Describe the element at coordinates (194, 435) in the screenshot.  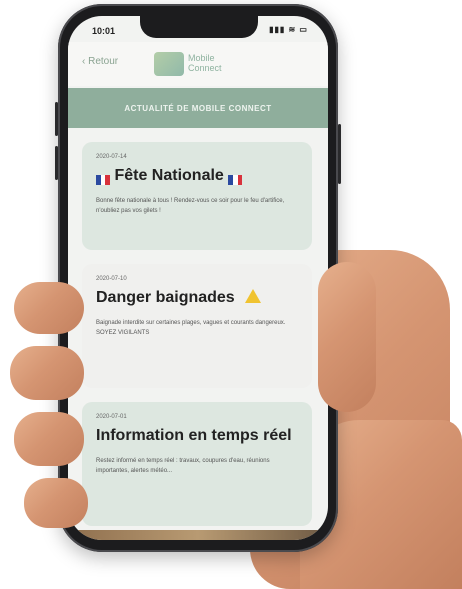
I see `card-title: Information en temps réel` at that location.